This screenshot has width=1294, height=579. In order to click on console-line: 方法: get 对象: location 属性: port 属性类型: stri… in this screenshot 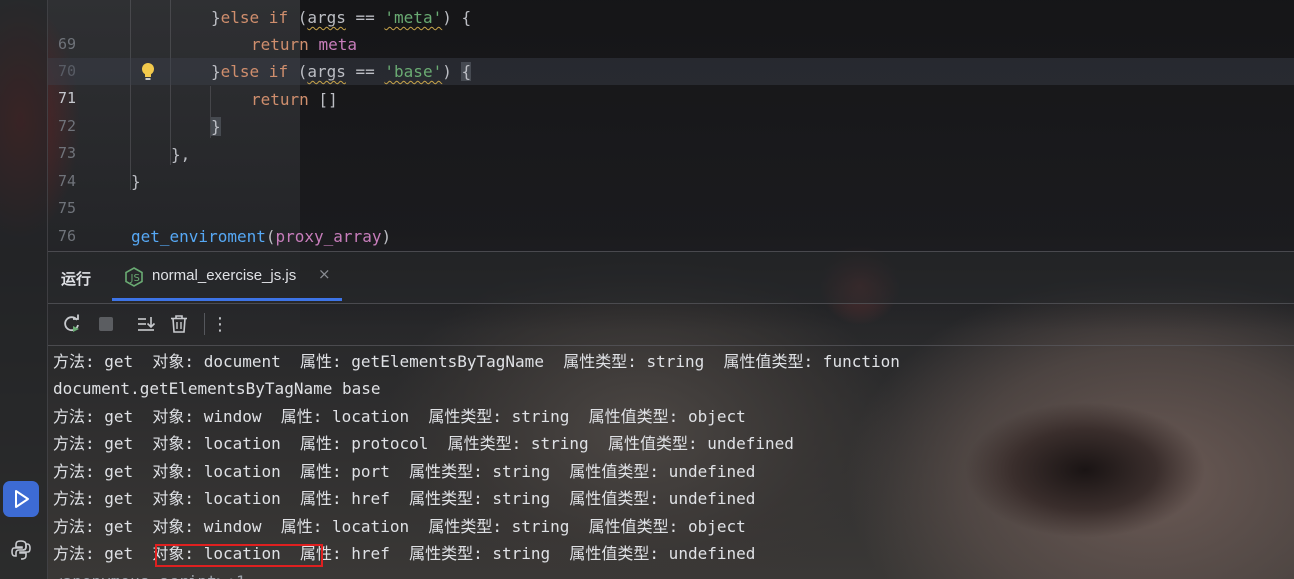, I will do `click(404, 471)`.